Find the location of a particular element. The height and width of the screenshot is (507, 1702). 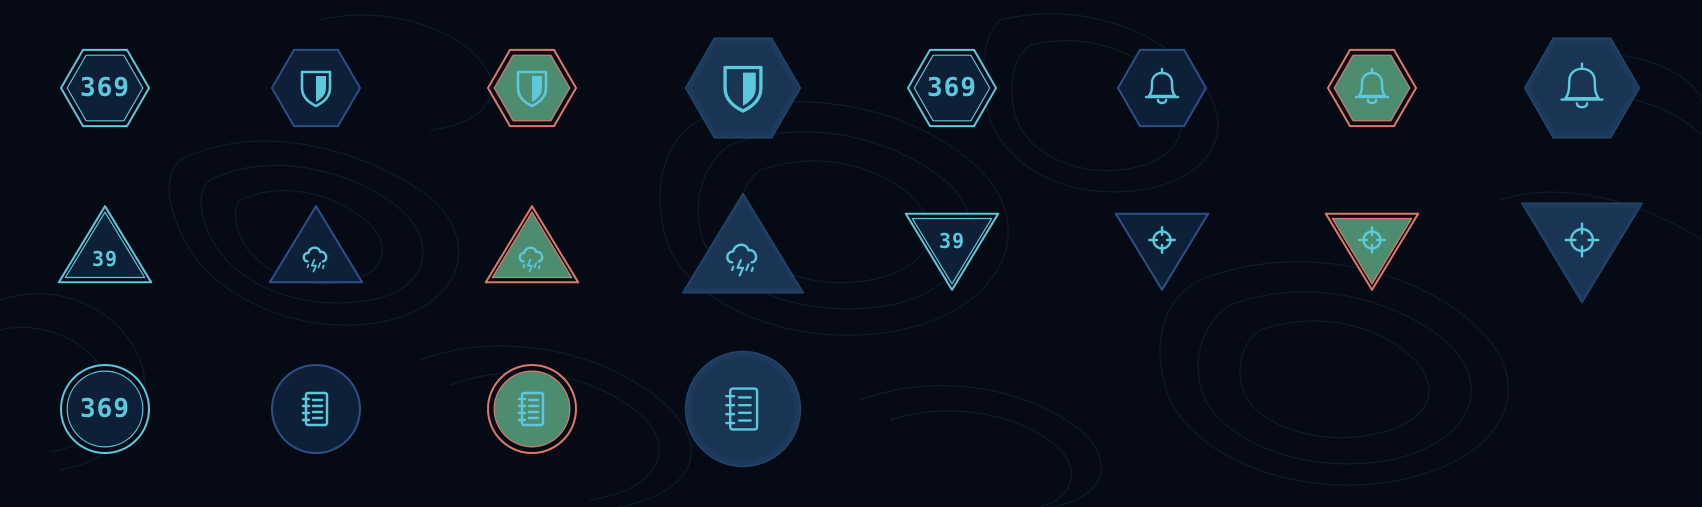

circle-badge: 369 is located at coordinates (105, 409).